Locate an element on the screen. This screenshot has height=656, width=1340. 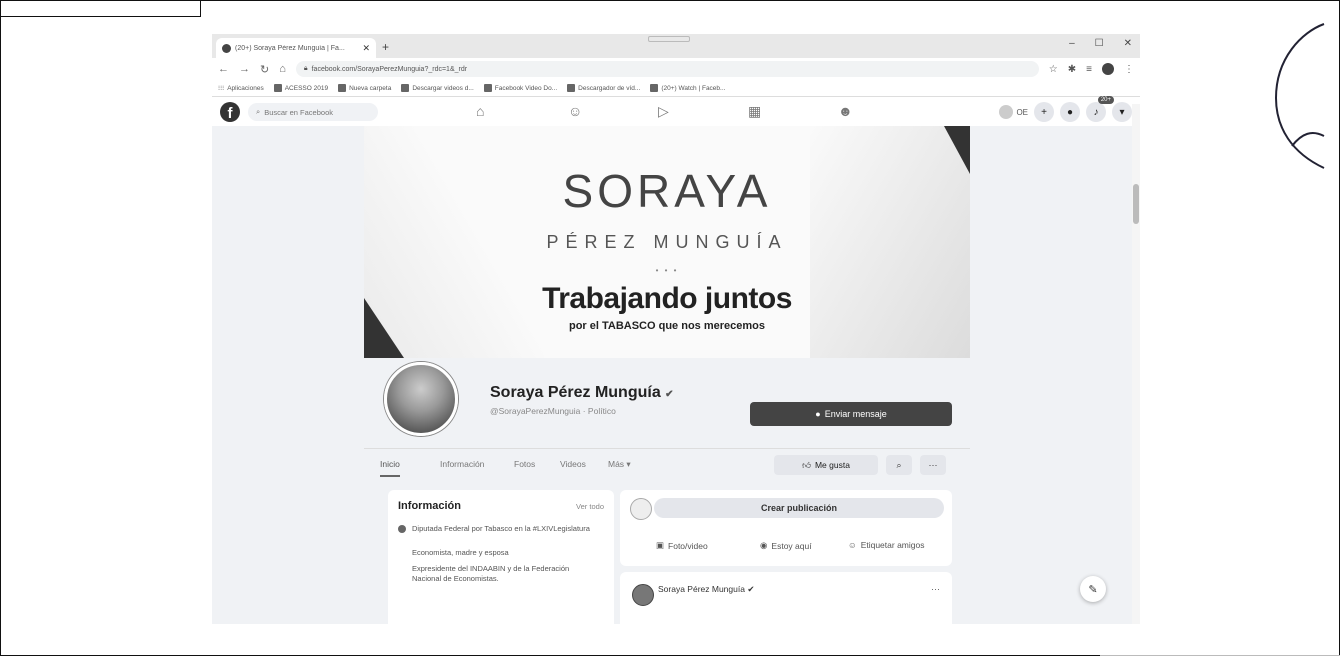
new-tab-button: + is located at coordinates (385, 47).